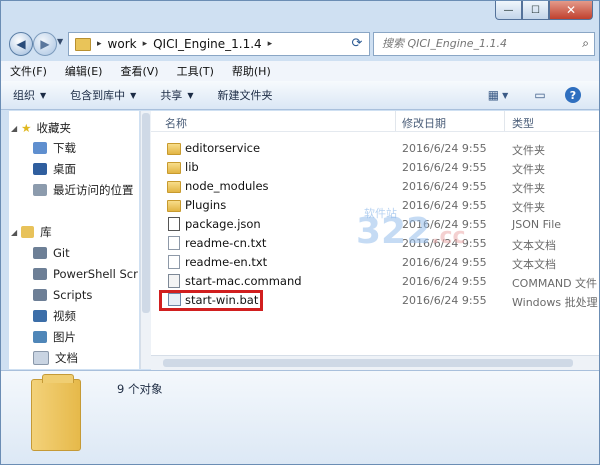  What do you see at coordinates (176, 123) in the screenshot?
I see `column-name: 名称` at bounding box center [176, 123].